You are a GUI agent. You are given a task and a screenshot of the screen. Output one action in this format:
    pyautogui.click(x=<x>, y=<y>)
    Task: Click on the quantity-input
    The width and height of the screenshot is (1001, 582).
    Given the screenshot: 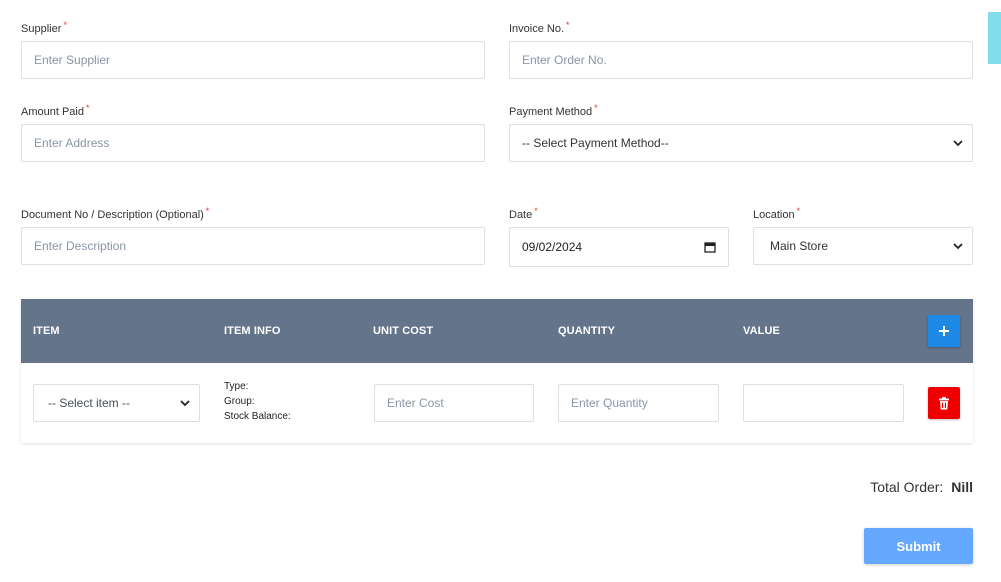 What is the action you would take?
    pyautogui.click(x=638, y=403)
    